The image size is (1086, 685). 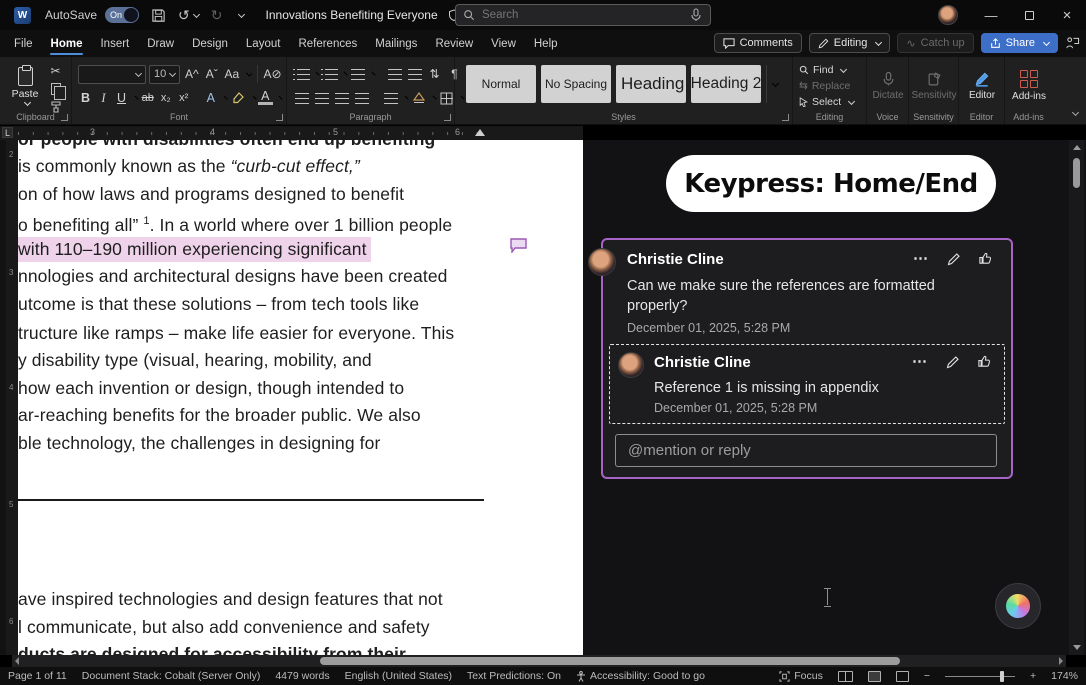 I want to click on comments-button: Comments, so click(x=757, y=43).